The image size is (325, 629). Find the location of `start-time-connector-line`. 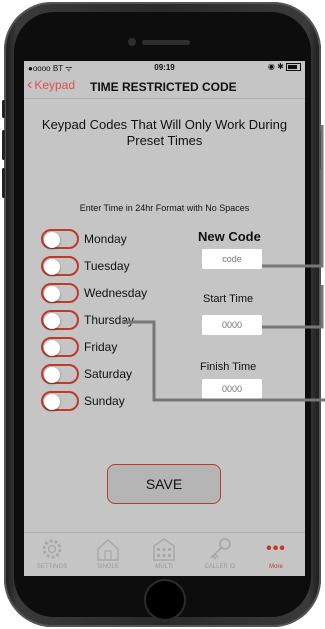

start-time-connector-line is located at coordinates (293, 307).